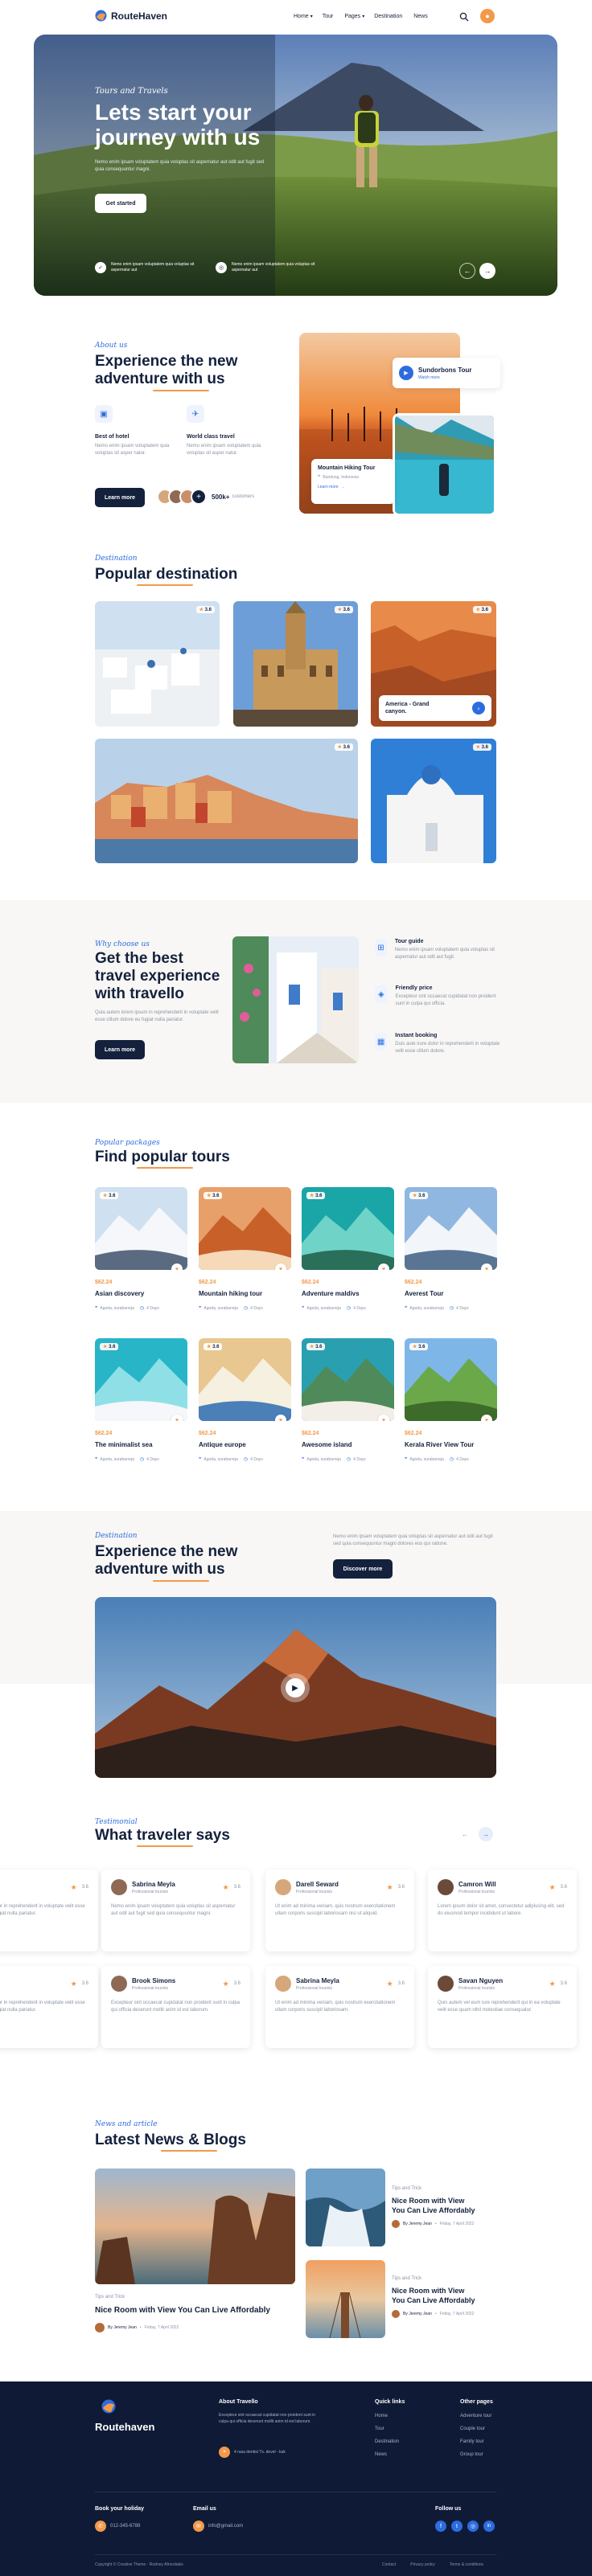 This screenshot has height=2576, width=592. What do you see at coordinates (131, 16) in the screenshot?
I see `logo: RouteHaven` at bounding box center [131, 16].